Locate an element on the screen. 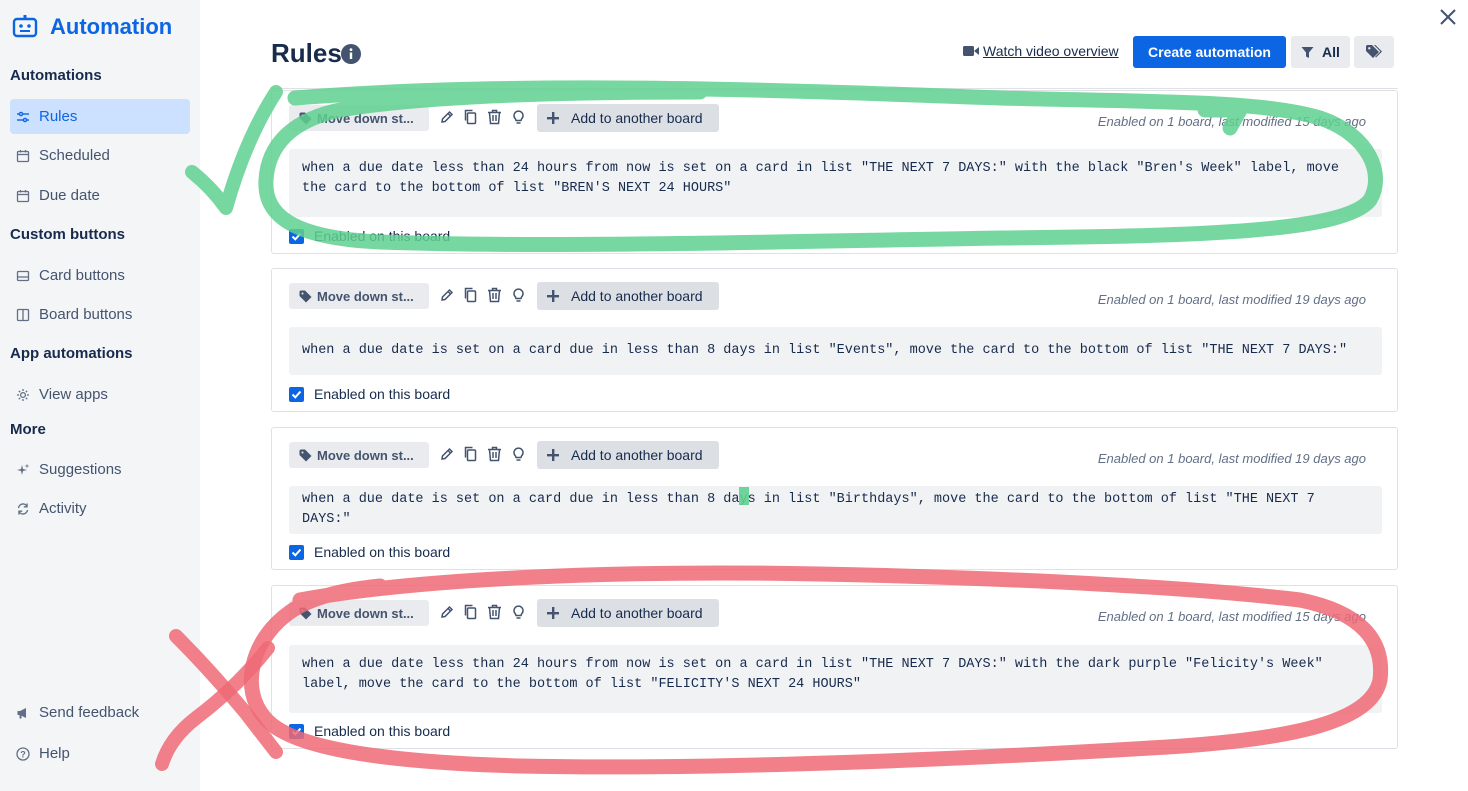 Image resolution: width=1468 pixels, height=791 pixels. sidebar-item-label: Due date is located at coordinates (69, 195).